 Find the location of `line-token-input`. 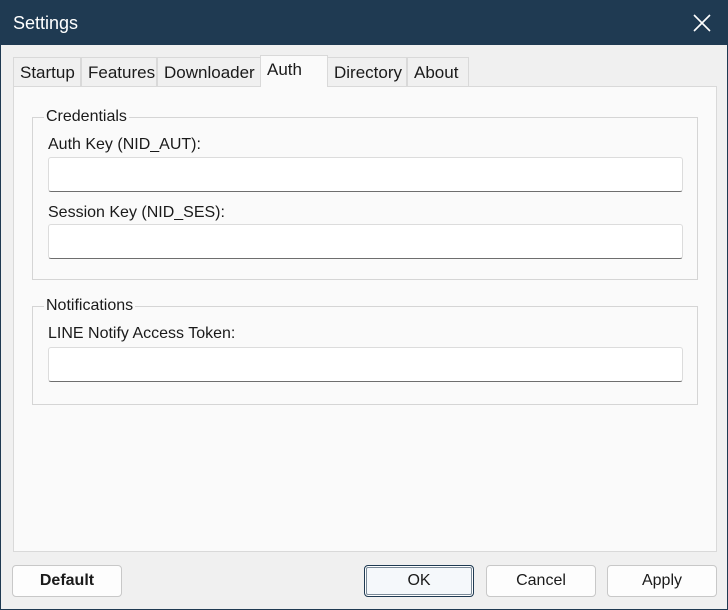

line-token-input is located at coordinates (365, 364).